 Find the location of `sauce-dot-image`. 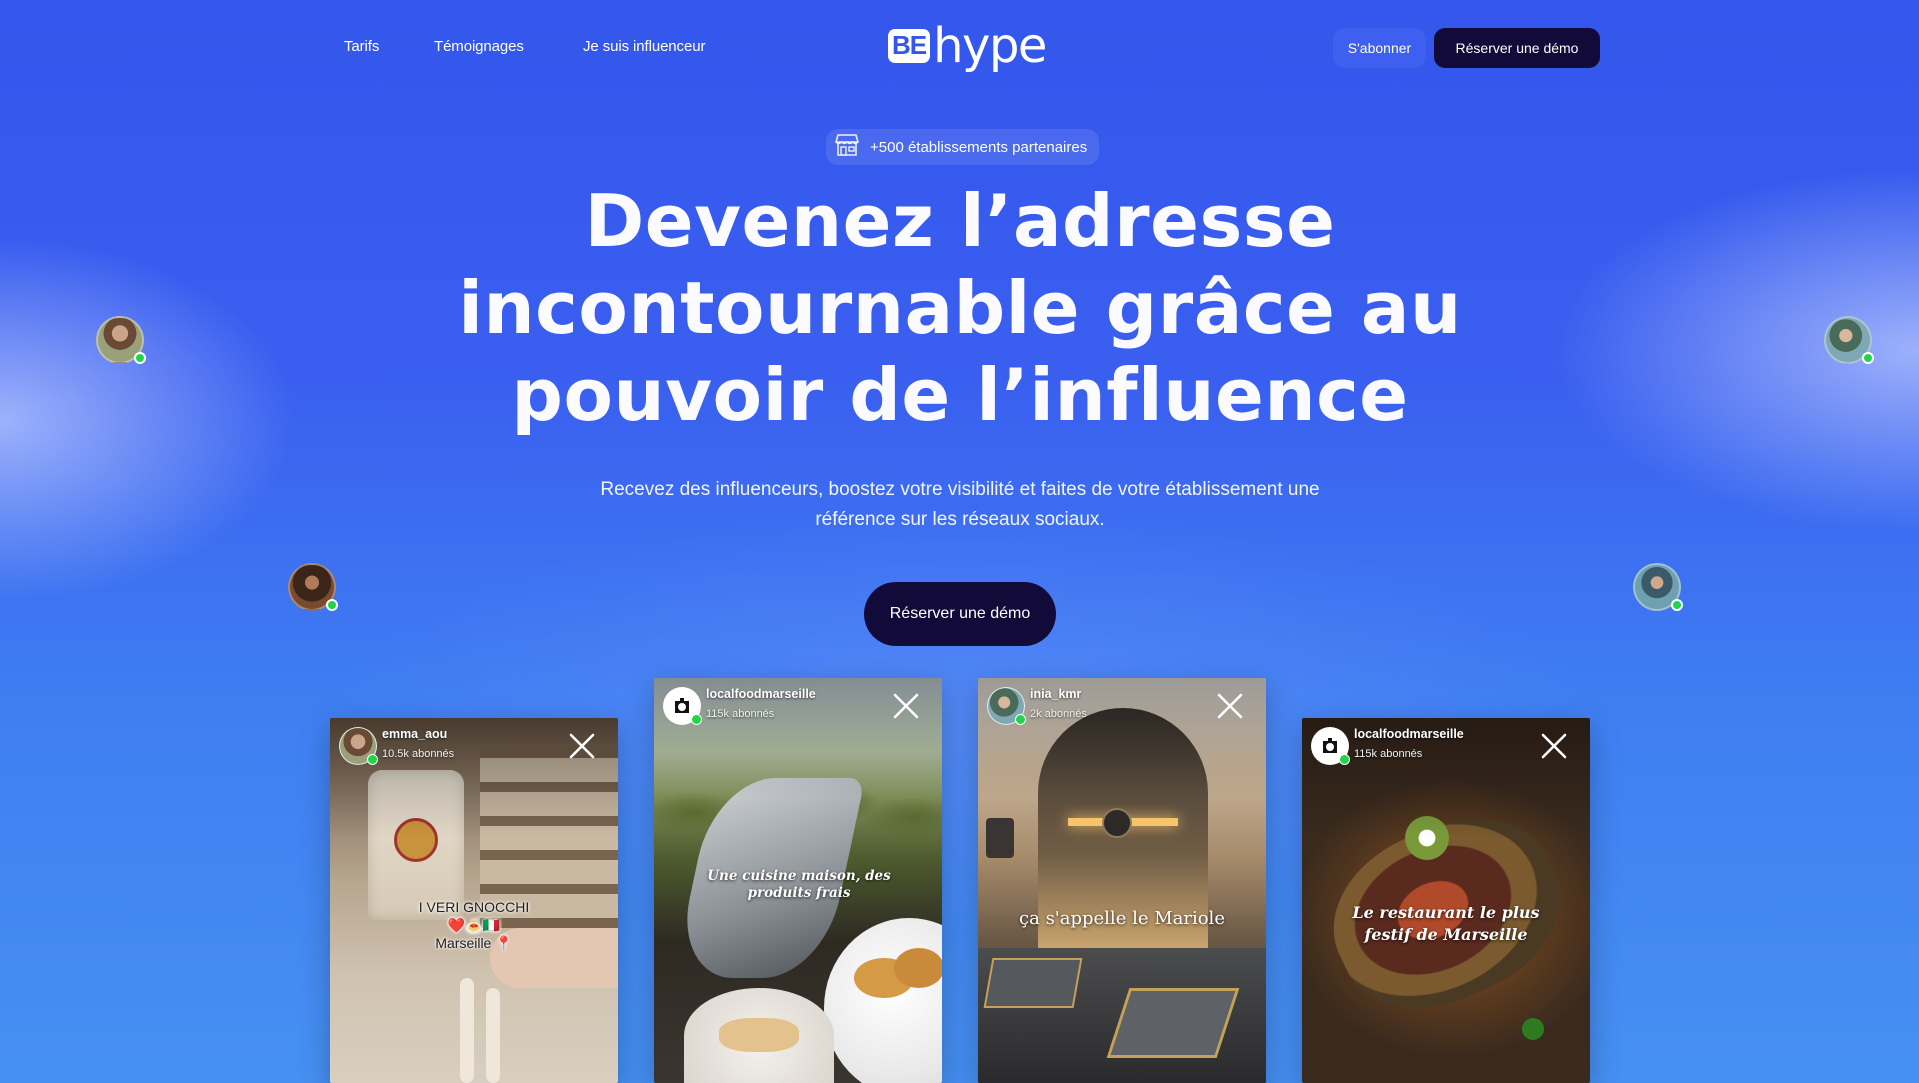

sauce-dot-image is located at coordinates (1533, 1029).